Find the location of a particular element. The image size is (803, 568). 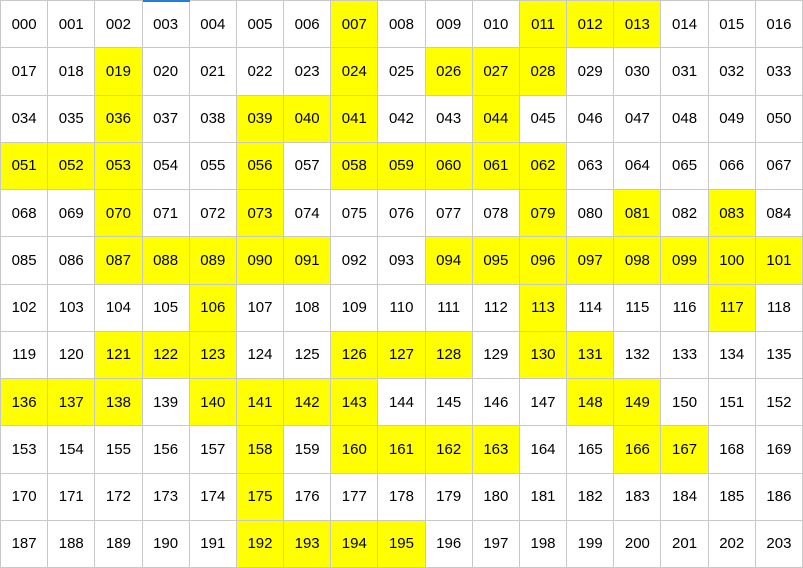

grid-cell-highlighted: 121 is located at coordinates (119, 355).